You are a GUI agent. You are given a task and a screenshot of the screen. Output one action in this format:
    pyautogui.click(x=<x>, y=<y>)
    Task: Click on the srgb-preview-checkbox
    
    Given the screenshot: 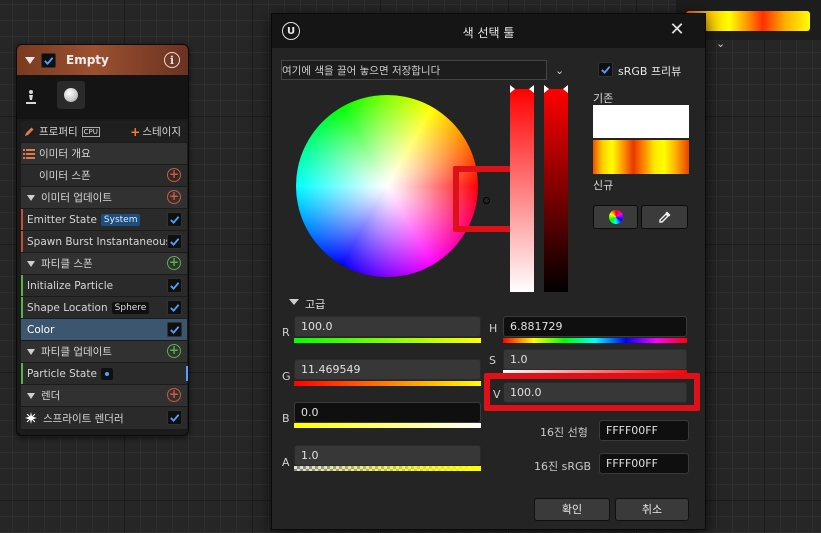 What is the action you would take?
    pyautogui.click(x=605, y=69)
    